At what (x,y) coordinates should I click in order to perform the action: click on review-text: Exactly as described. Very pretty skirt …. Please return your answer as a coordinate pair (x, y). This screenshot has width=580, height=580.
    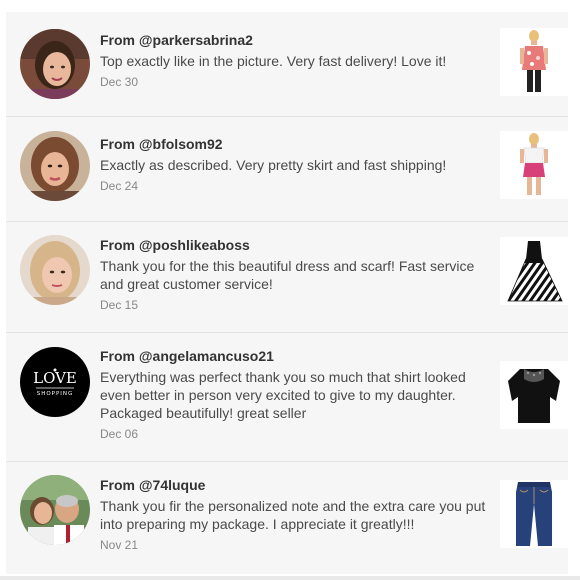
    Looking at the image, I should click on (273, 165).